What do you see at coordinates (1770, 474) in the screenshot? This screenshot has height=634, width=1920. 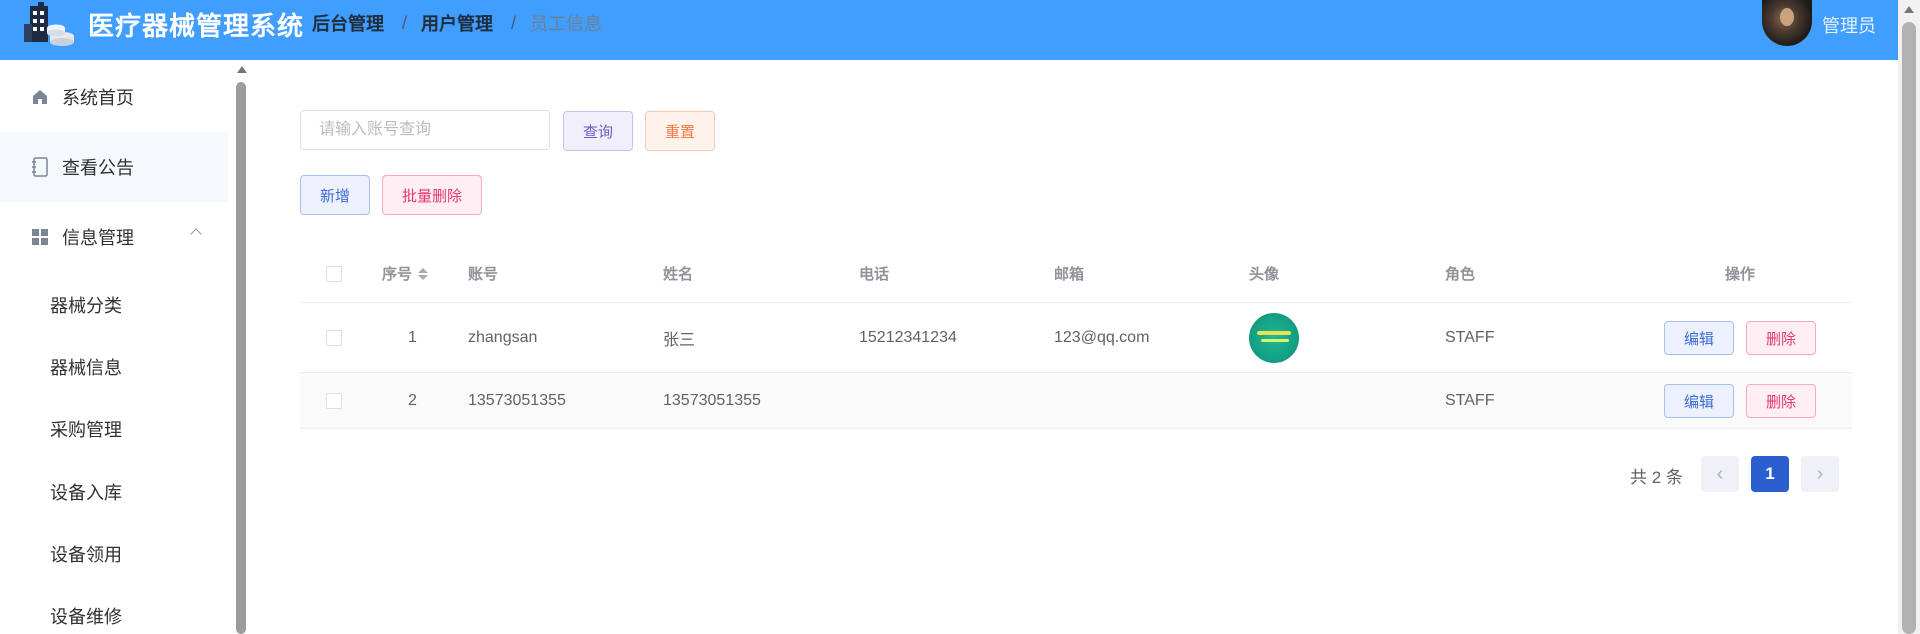 I see `page-number-current: 1` at bounding box center [1770, 474].